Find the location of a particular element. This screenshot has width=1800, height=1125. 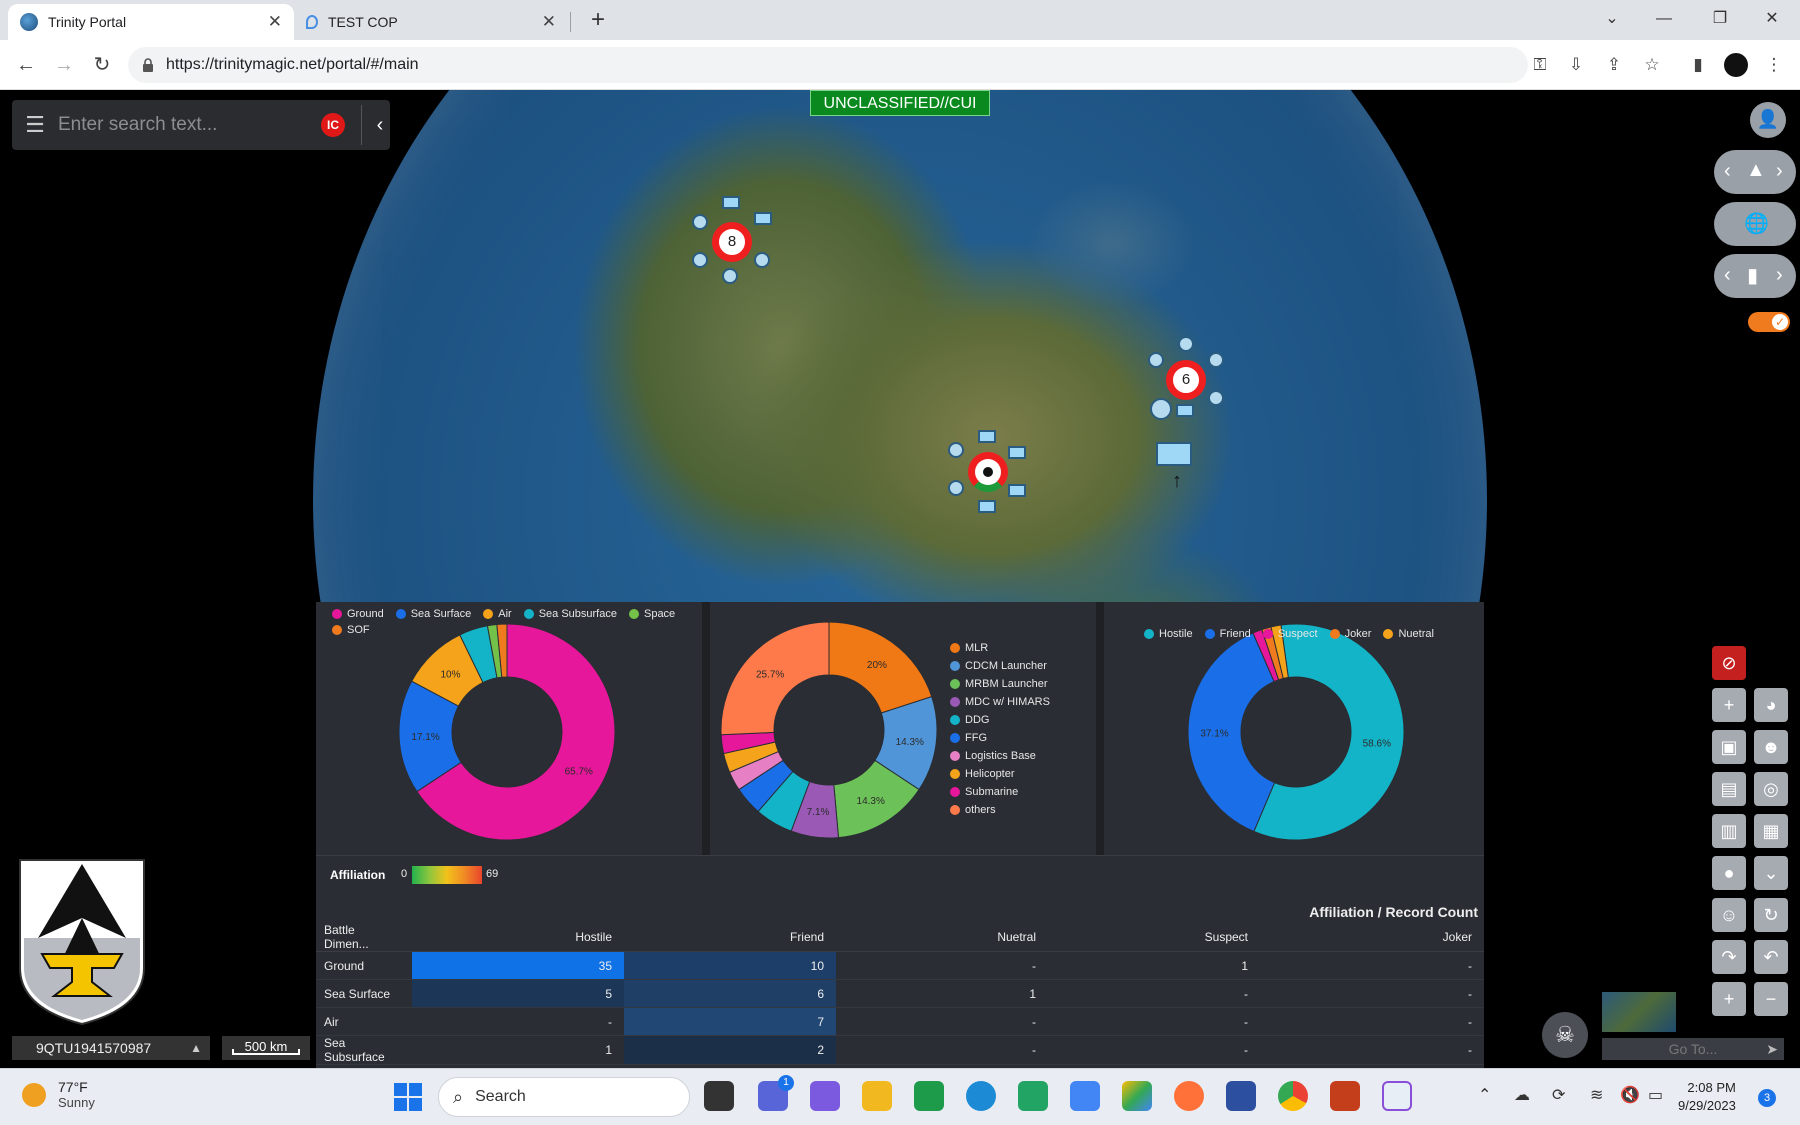

legend-item: Suspect is located at coordinates (1290, 634).